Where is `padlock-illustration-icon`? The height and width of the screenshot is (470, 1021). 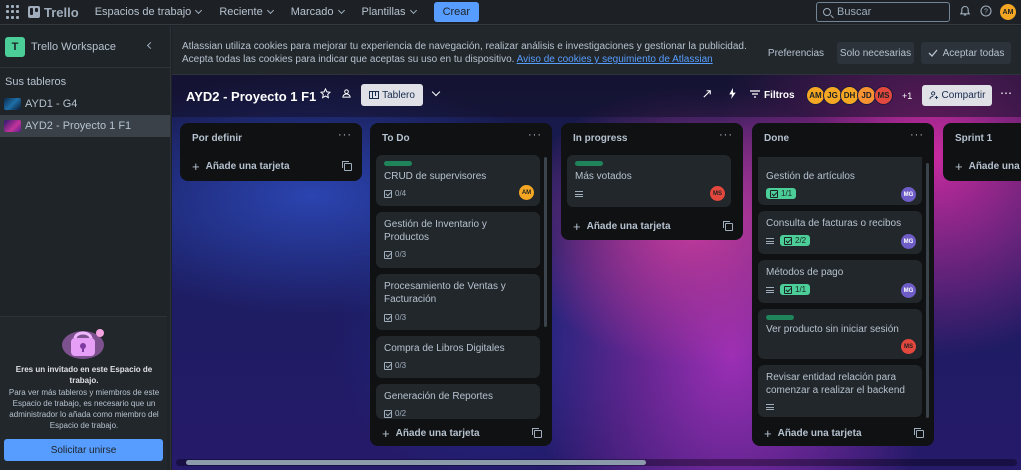 padlock-illustration-icon is located at coordinates (83, 344).